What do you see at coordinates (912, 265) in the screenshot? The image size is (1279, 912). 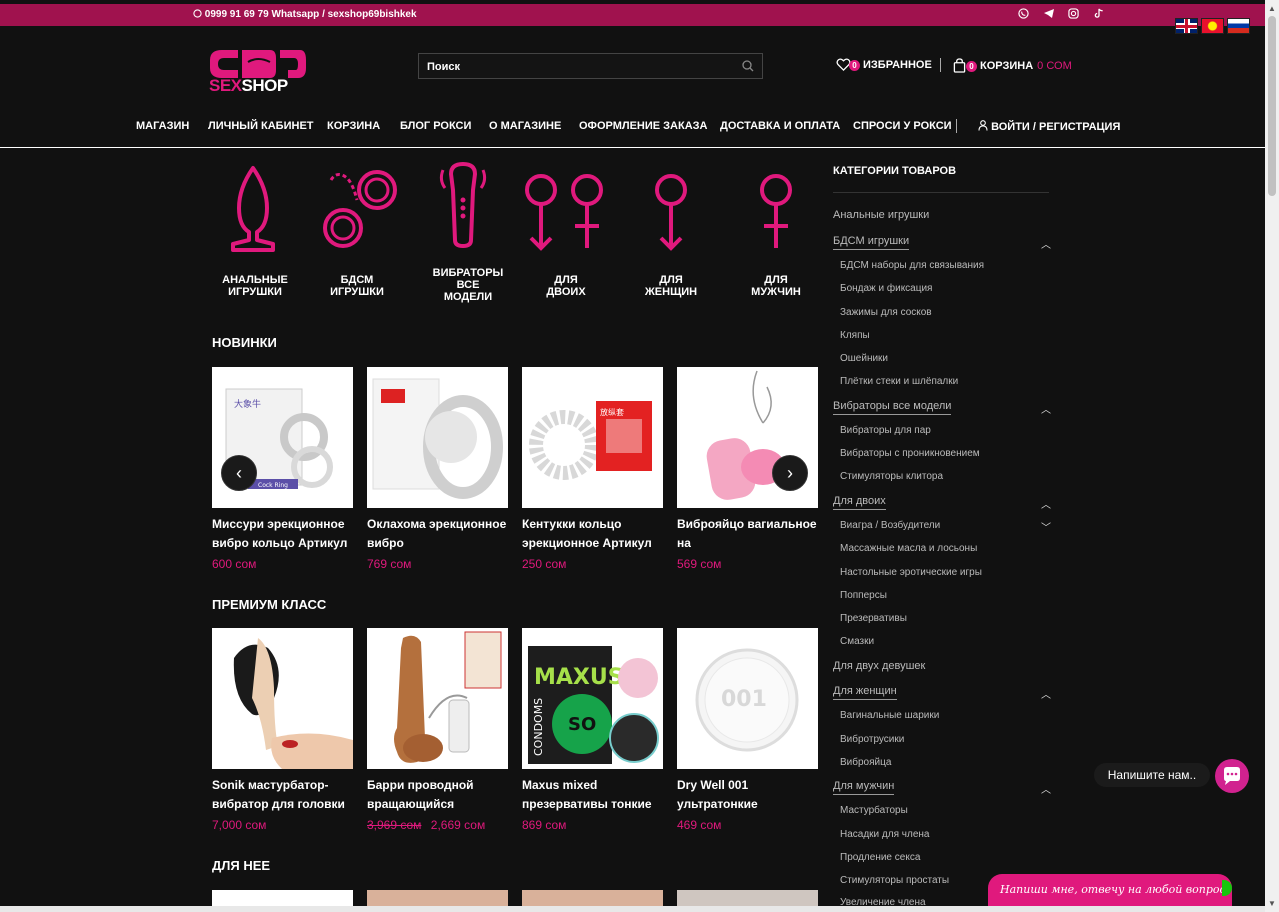 I see `sidebar-subitem: БДСМ наборы для связывания` at bounding box center [912, 265].